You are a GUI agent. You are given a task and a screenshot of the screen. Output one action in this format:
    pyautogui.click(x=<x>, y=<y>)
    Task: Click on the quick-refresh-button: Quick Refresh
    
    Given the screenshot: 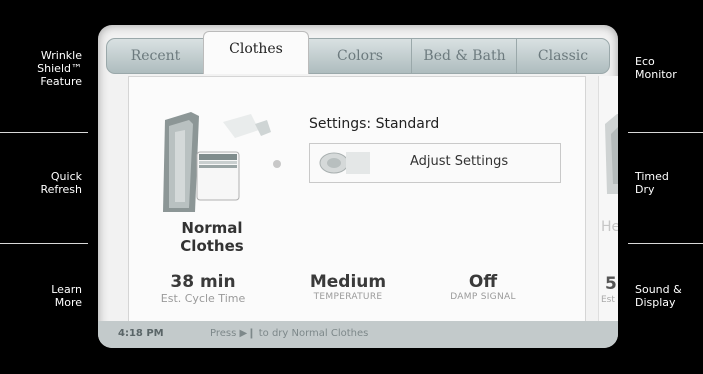 What is the action you would take?
    pyautogui.click(x=57, y=183)
    